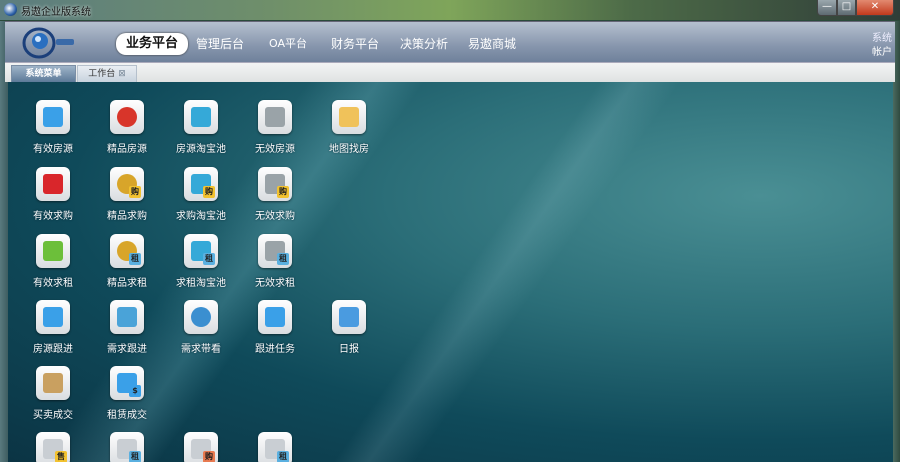  I want to click on tab-bar: 系统菜单 工作台 ⊠, so click(450, 72).